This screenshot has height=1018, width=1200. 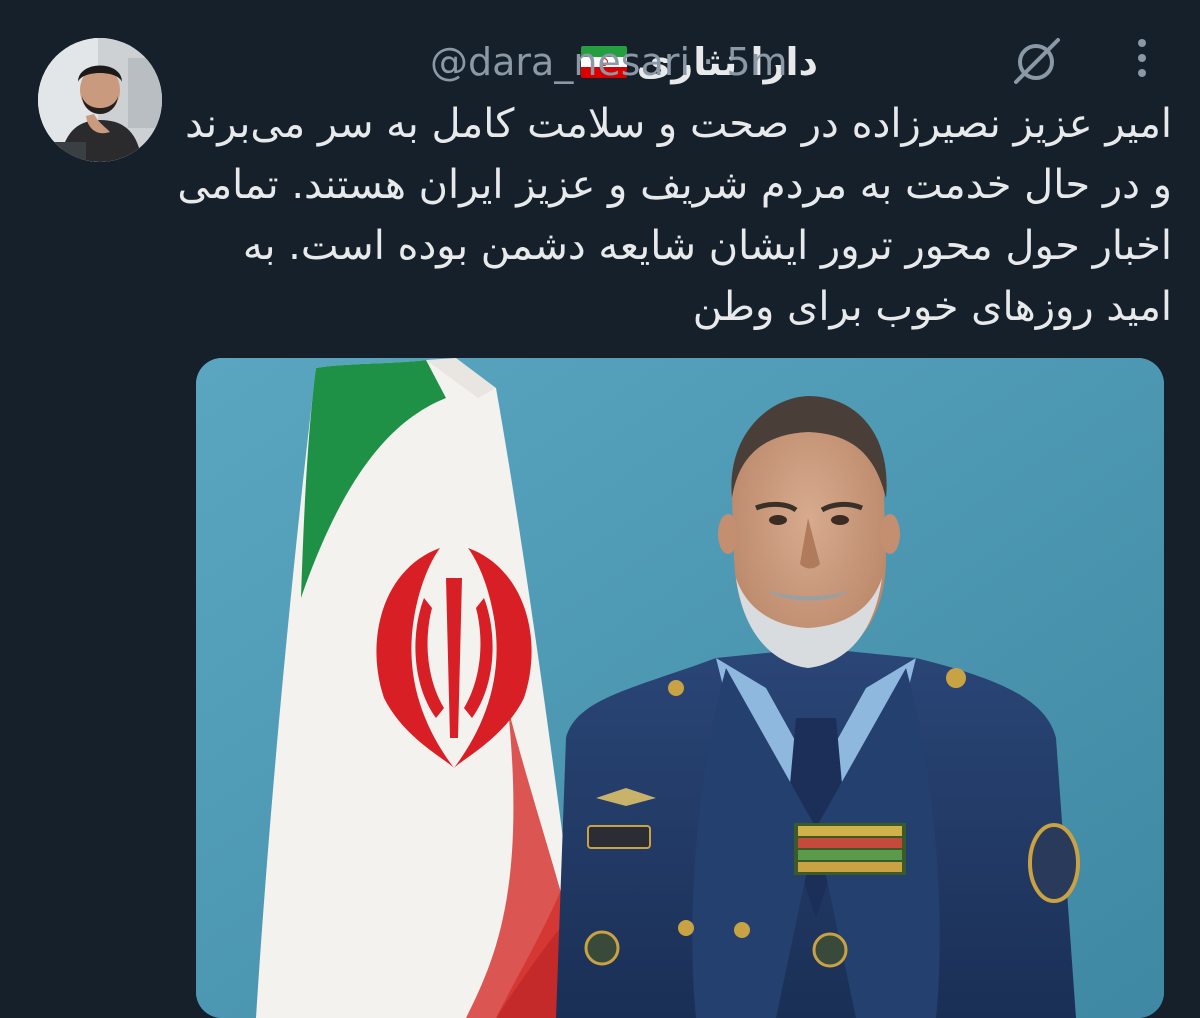 I want to click on more-options-icon, so click(x=1142, y=58).